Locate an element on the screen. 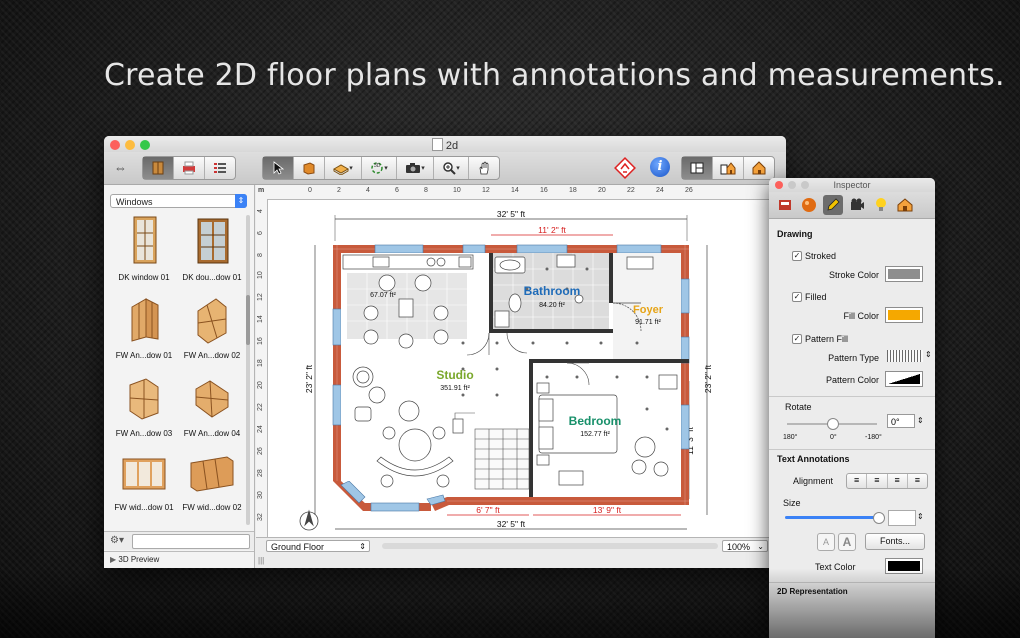  wall-icon is located at coordinates (309, 168).